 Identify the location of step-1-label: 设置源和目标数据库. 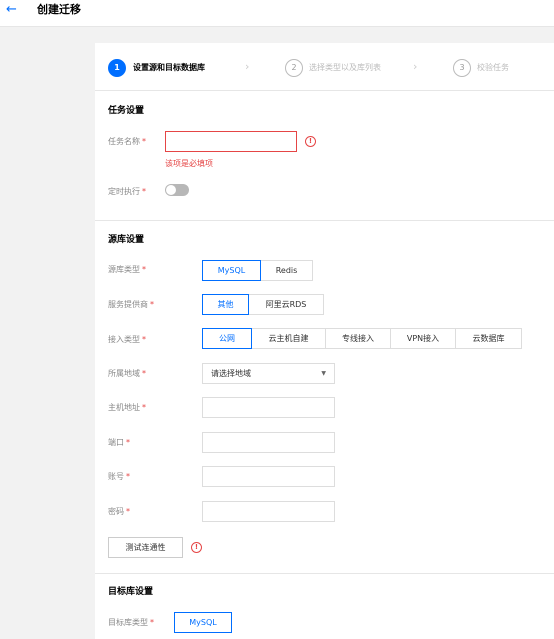
(169, 67).